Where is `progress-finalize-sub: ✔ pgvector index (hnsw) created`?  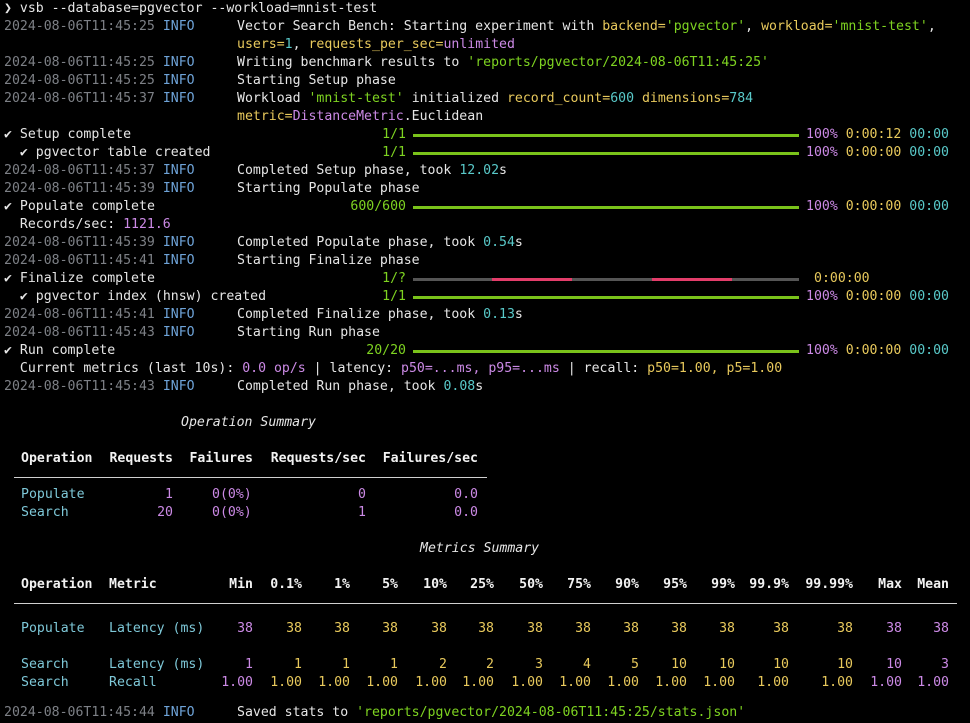 progress-finalize-sub: ✔ pgvector index (hnsw) created is located at coordinates (143, 296).